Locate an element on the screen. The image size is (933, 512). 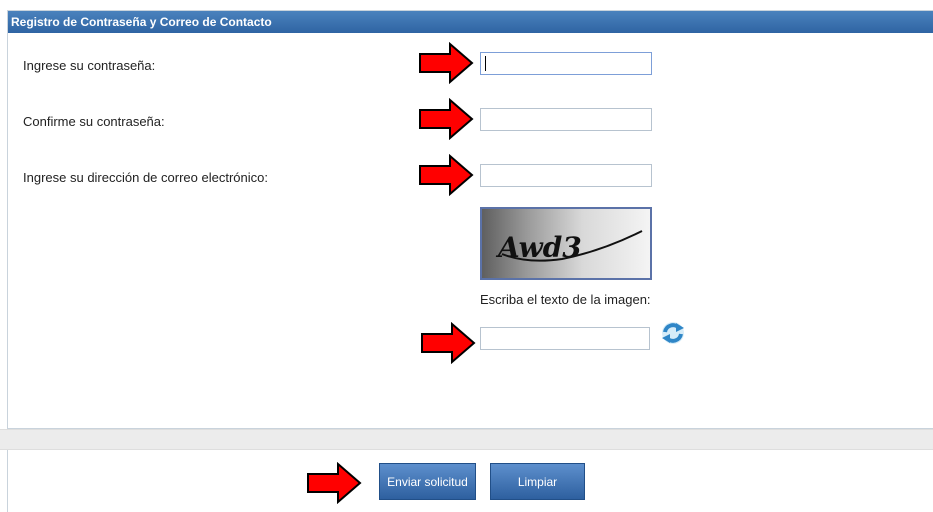
captcha-image: Awd3 is located at coordinates (566, 243).